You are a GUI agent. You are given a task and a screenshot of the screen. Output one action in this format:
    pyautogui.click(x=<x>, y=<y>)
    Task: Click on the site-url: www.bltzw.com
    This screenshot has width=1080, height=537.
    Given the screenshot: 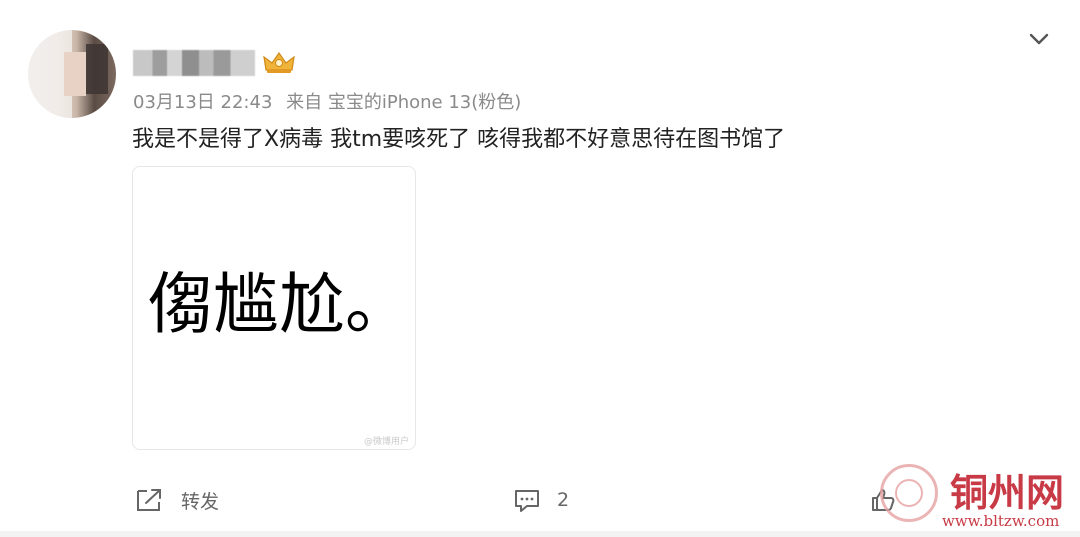 What is the action you would take?
    pyautogui.click(x=1001, y=521)
    